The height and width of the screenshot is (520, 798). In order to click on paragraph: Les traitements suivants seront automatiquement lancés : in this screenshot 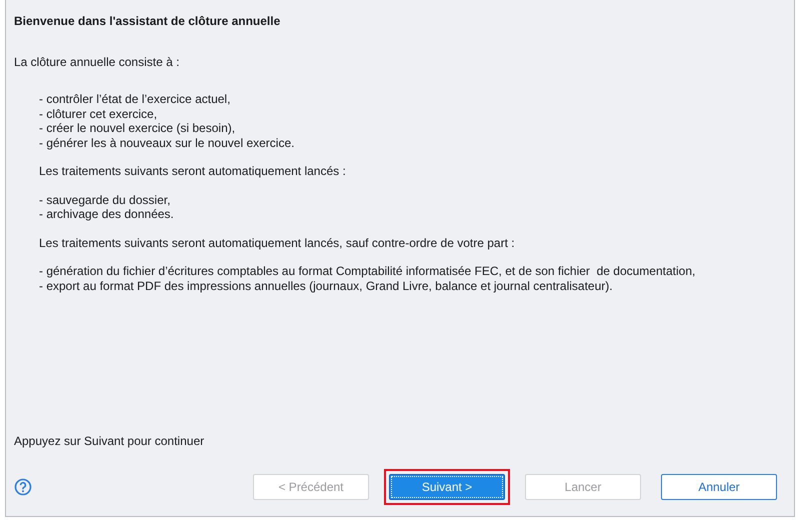, I will do `click(192, 171)`.